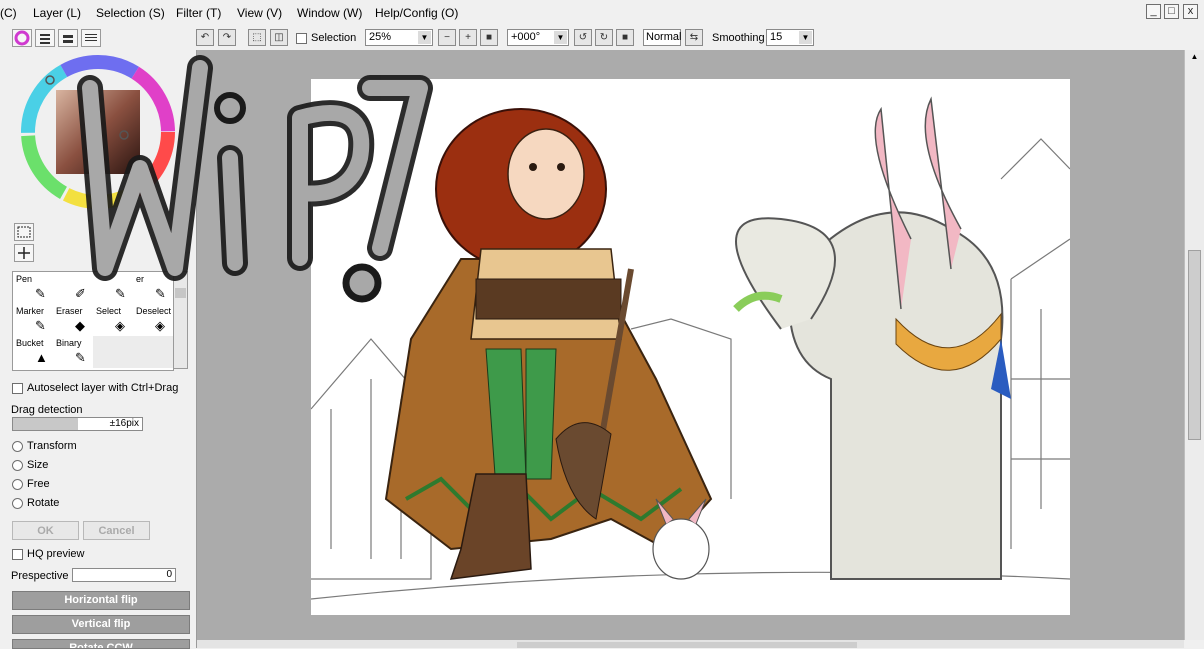 Image resolution: width=1204 pixels, height=649 pixels. I want to click on flip-view-button: ⇆, so click(694, 37).